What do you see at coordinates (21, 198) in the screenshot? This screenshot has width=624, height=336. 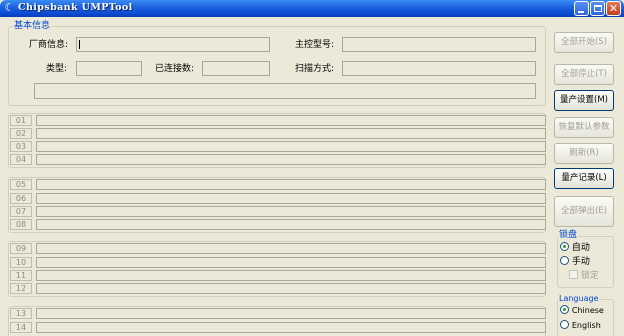 I see `port-number: 06` at bounding box center [21, 198].